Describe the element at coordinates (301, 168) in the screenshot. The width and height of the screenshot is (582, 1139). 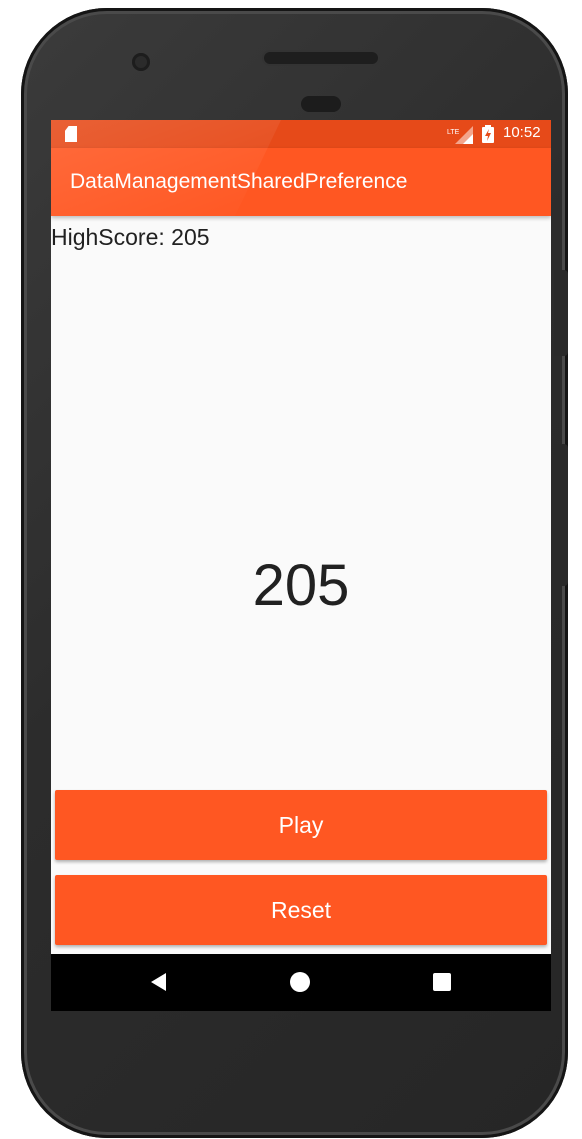
I see `app-bar: DataManagementSharedPreference` at that location.